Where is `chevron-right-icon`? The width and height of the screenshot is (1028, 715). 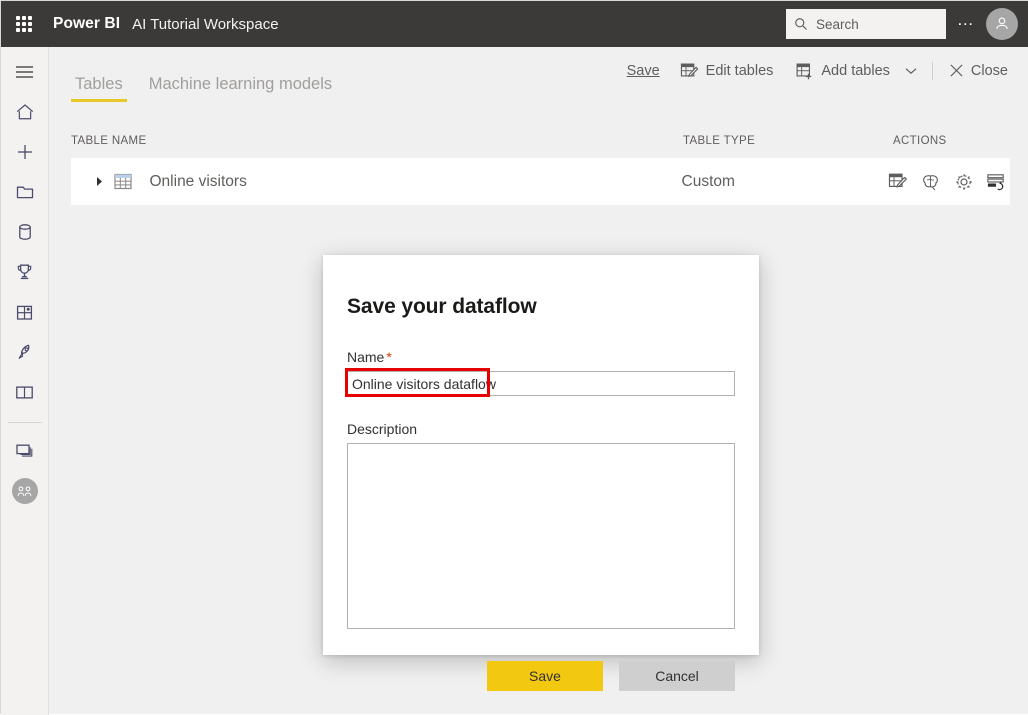
chevron-right-icon is located at coordinates (100, 181).